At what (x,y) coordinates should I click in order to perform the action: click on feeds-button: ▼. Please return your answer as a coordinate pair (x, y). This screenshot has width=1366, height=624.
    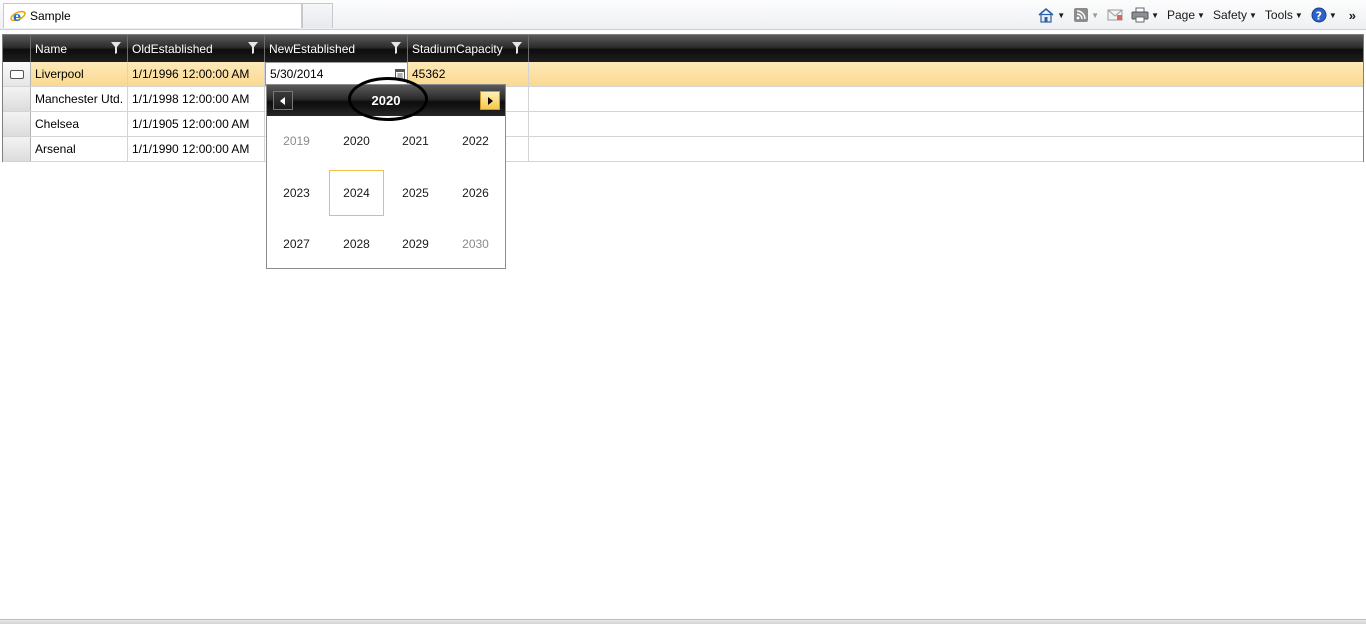
    Looking at the image, I should click on (1086, 15).